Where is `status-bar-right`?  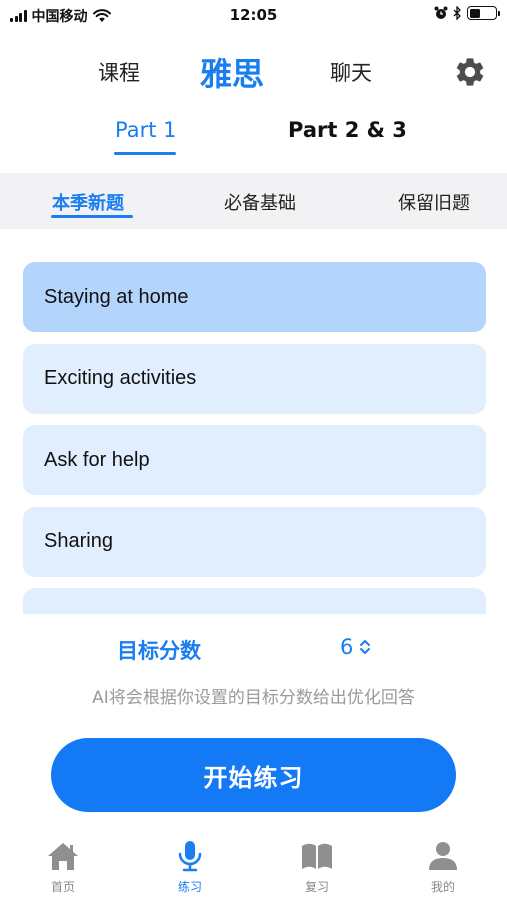
status-bar-right is located at coordinates (467, 13).